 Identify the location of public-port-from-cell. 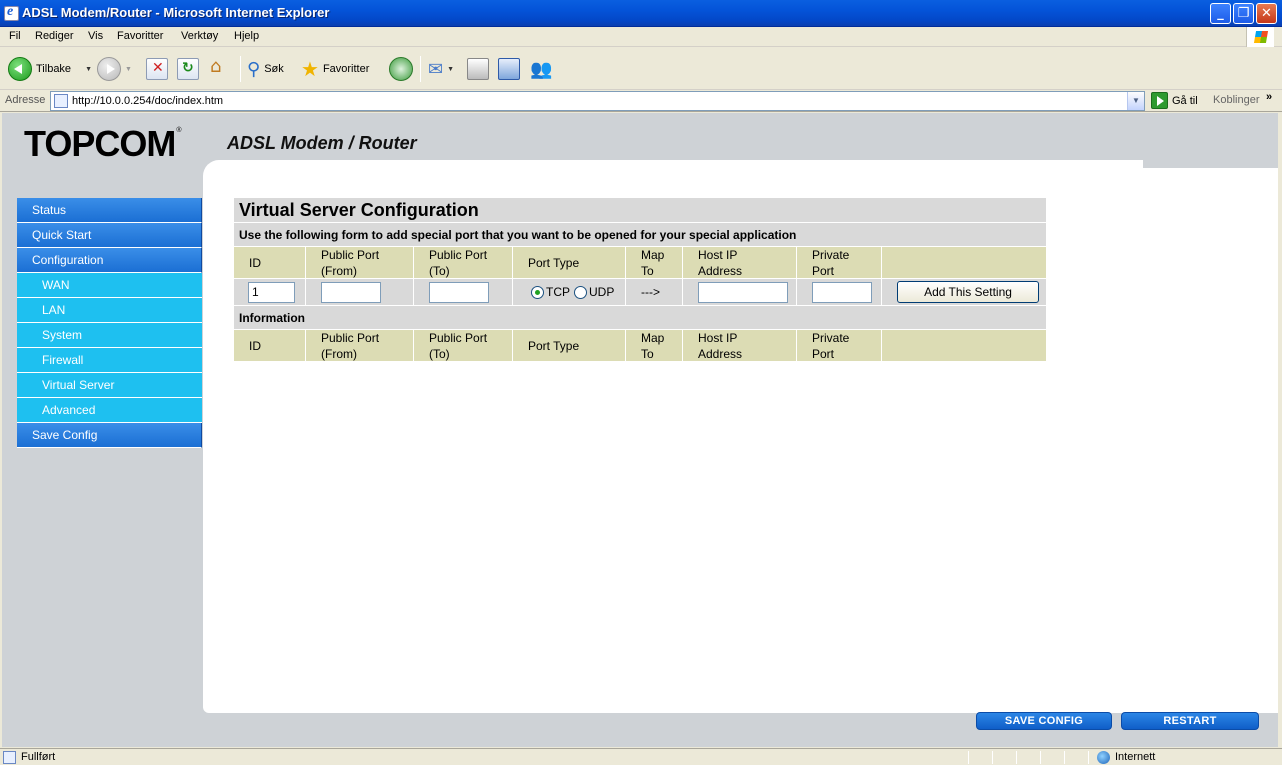
(360, 292).